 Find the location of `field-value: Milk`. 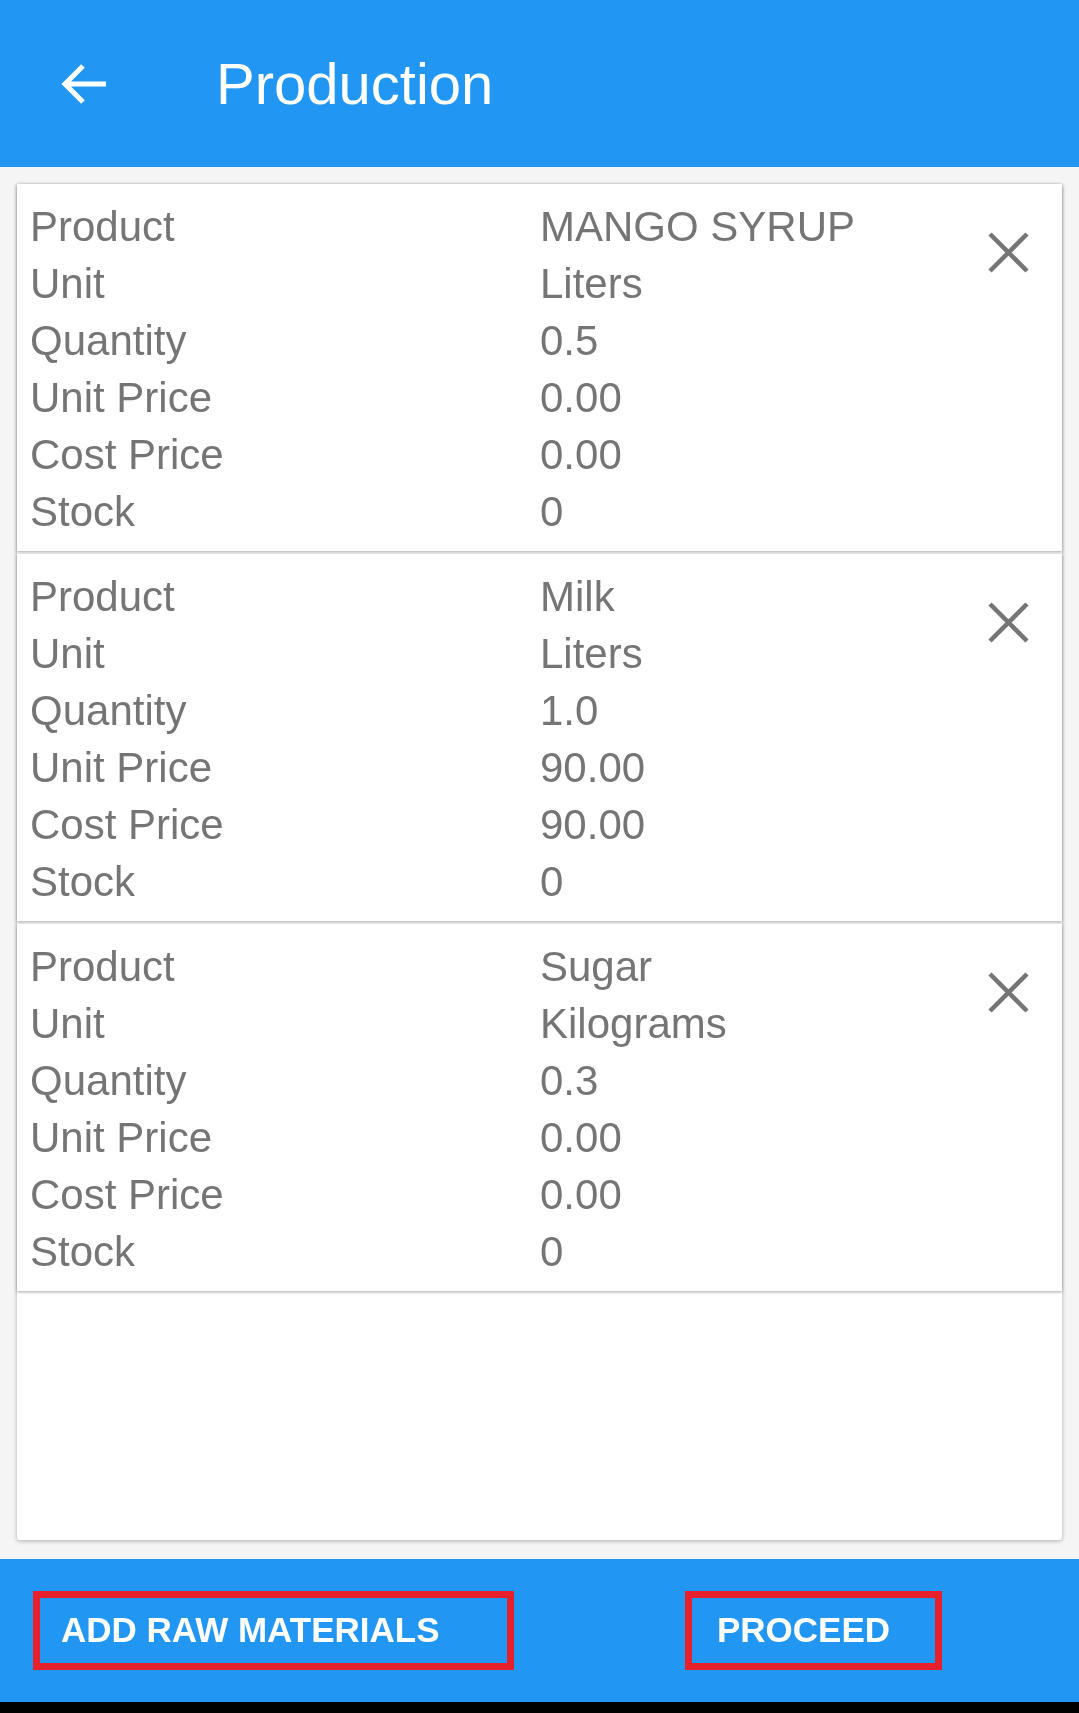

field-value: Milk is located at coordinates (578, 597).